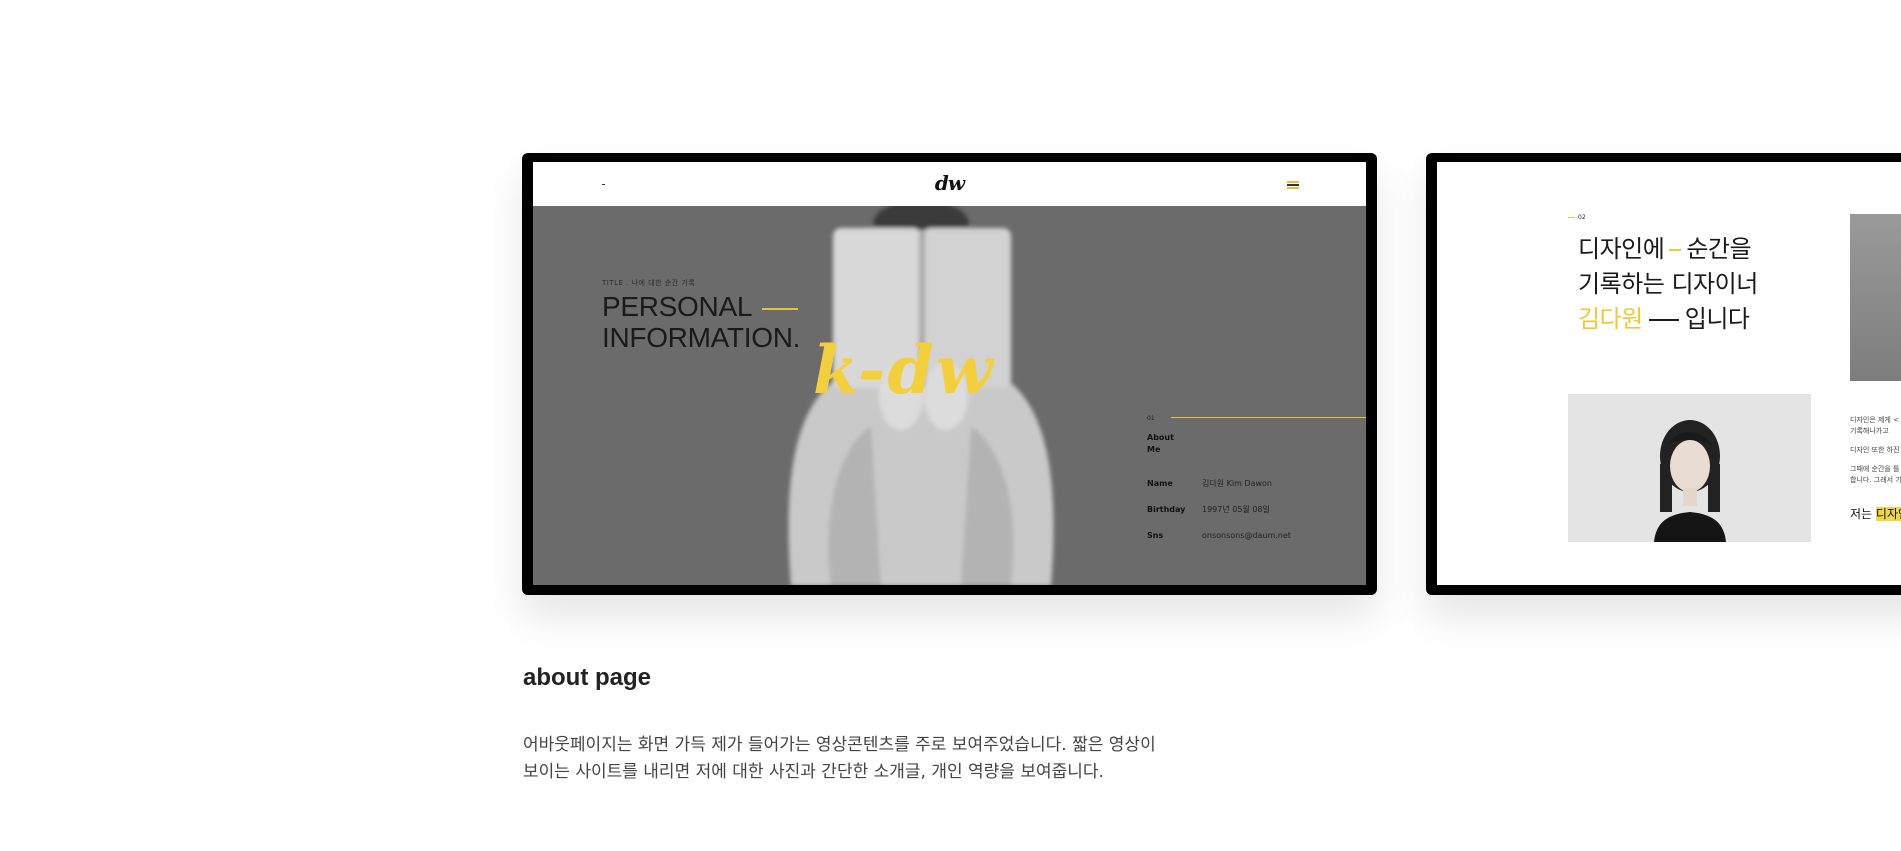  I want to click on hamburger-menu-icon, so click(1293, 185).